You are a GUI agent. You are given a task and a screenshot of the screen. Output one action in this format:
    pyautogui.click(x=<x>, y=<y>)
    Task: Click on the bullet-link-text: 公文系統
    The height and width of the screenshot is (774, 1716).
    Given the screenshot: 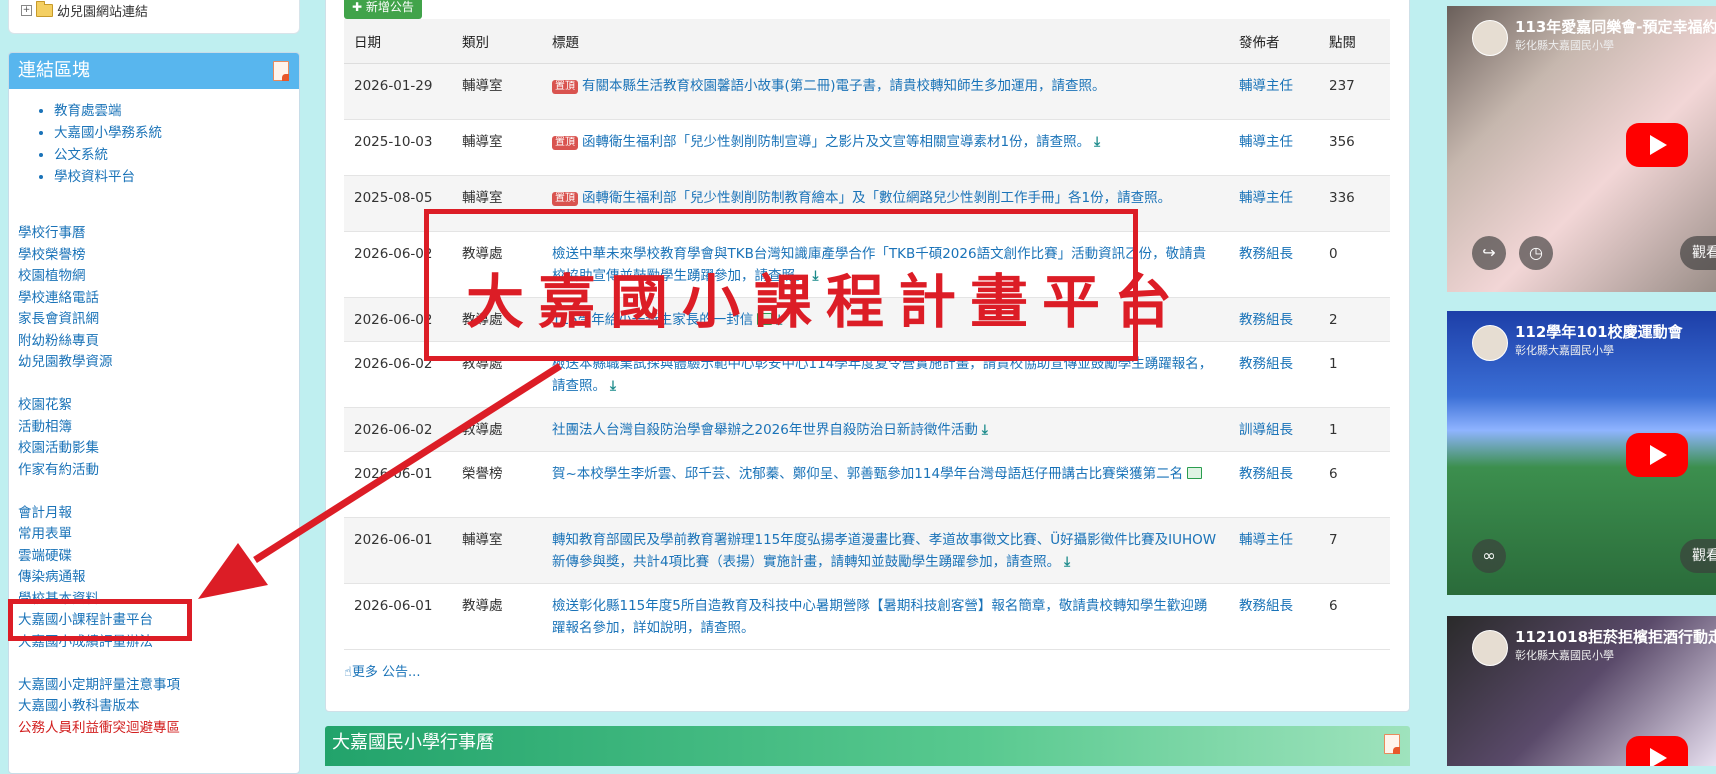 What is the action you would take?
    pyautogui.click(x=81, y=155)
    